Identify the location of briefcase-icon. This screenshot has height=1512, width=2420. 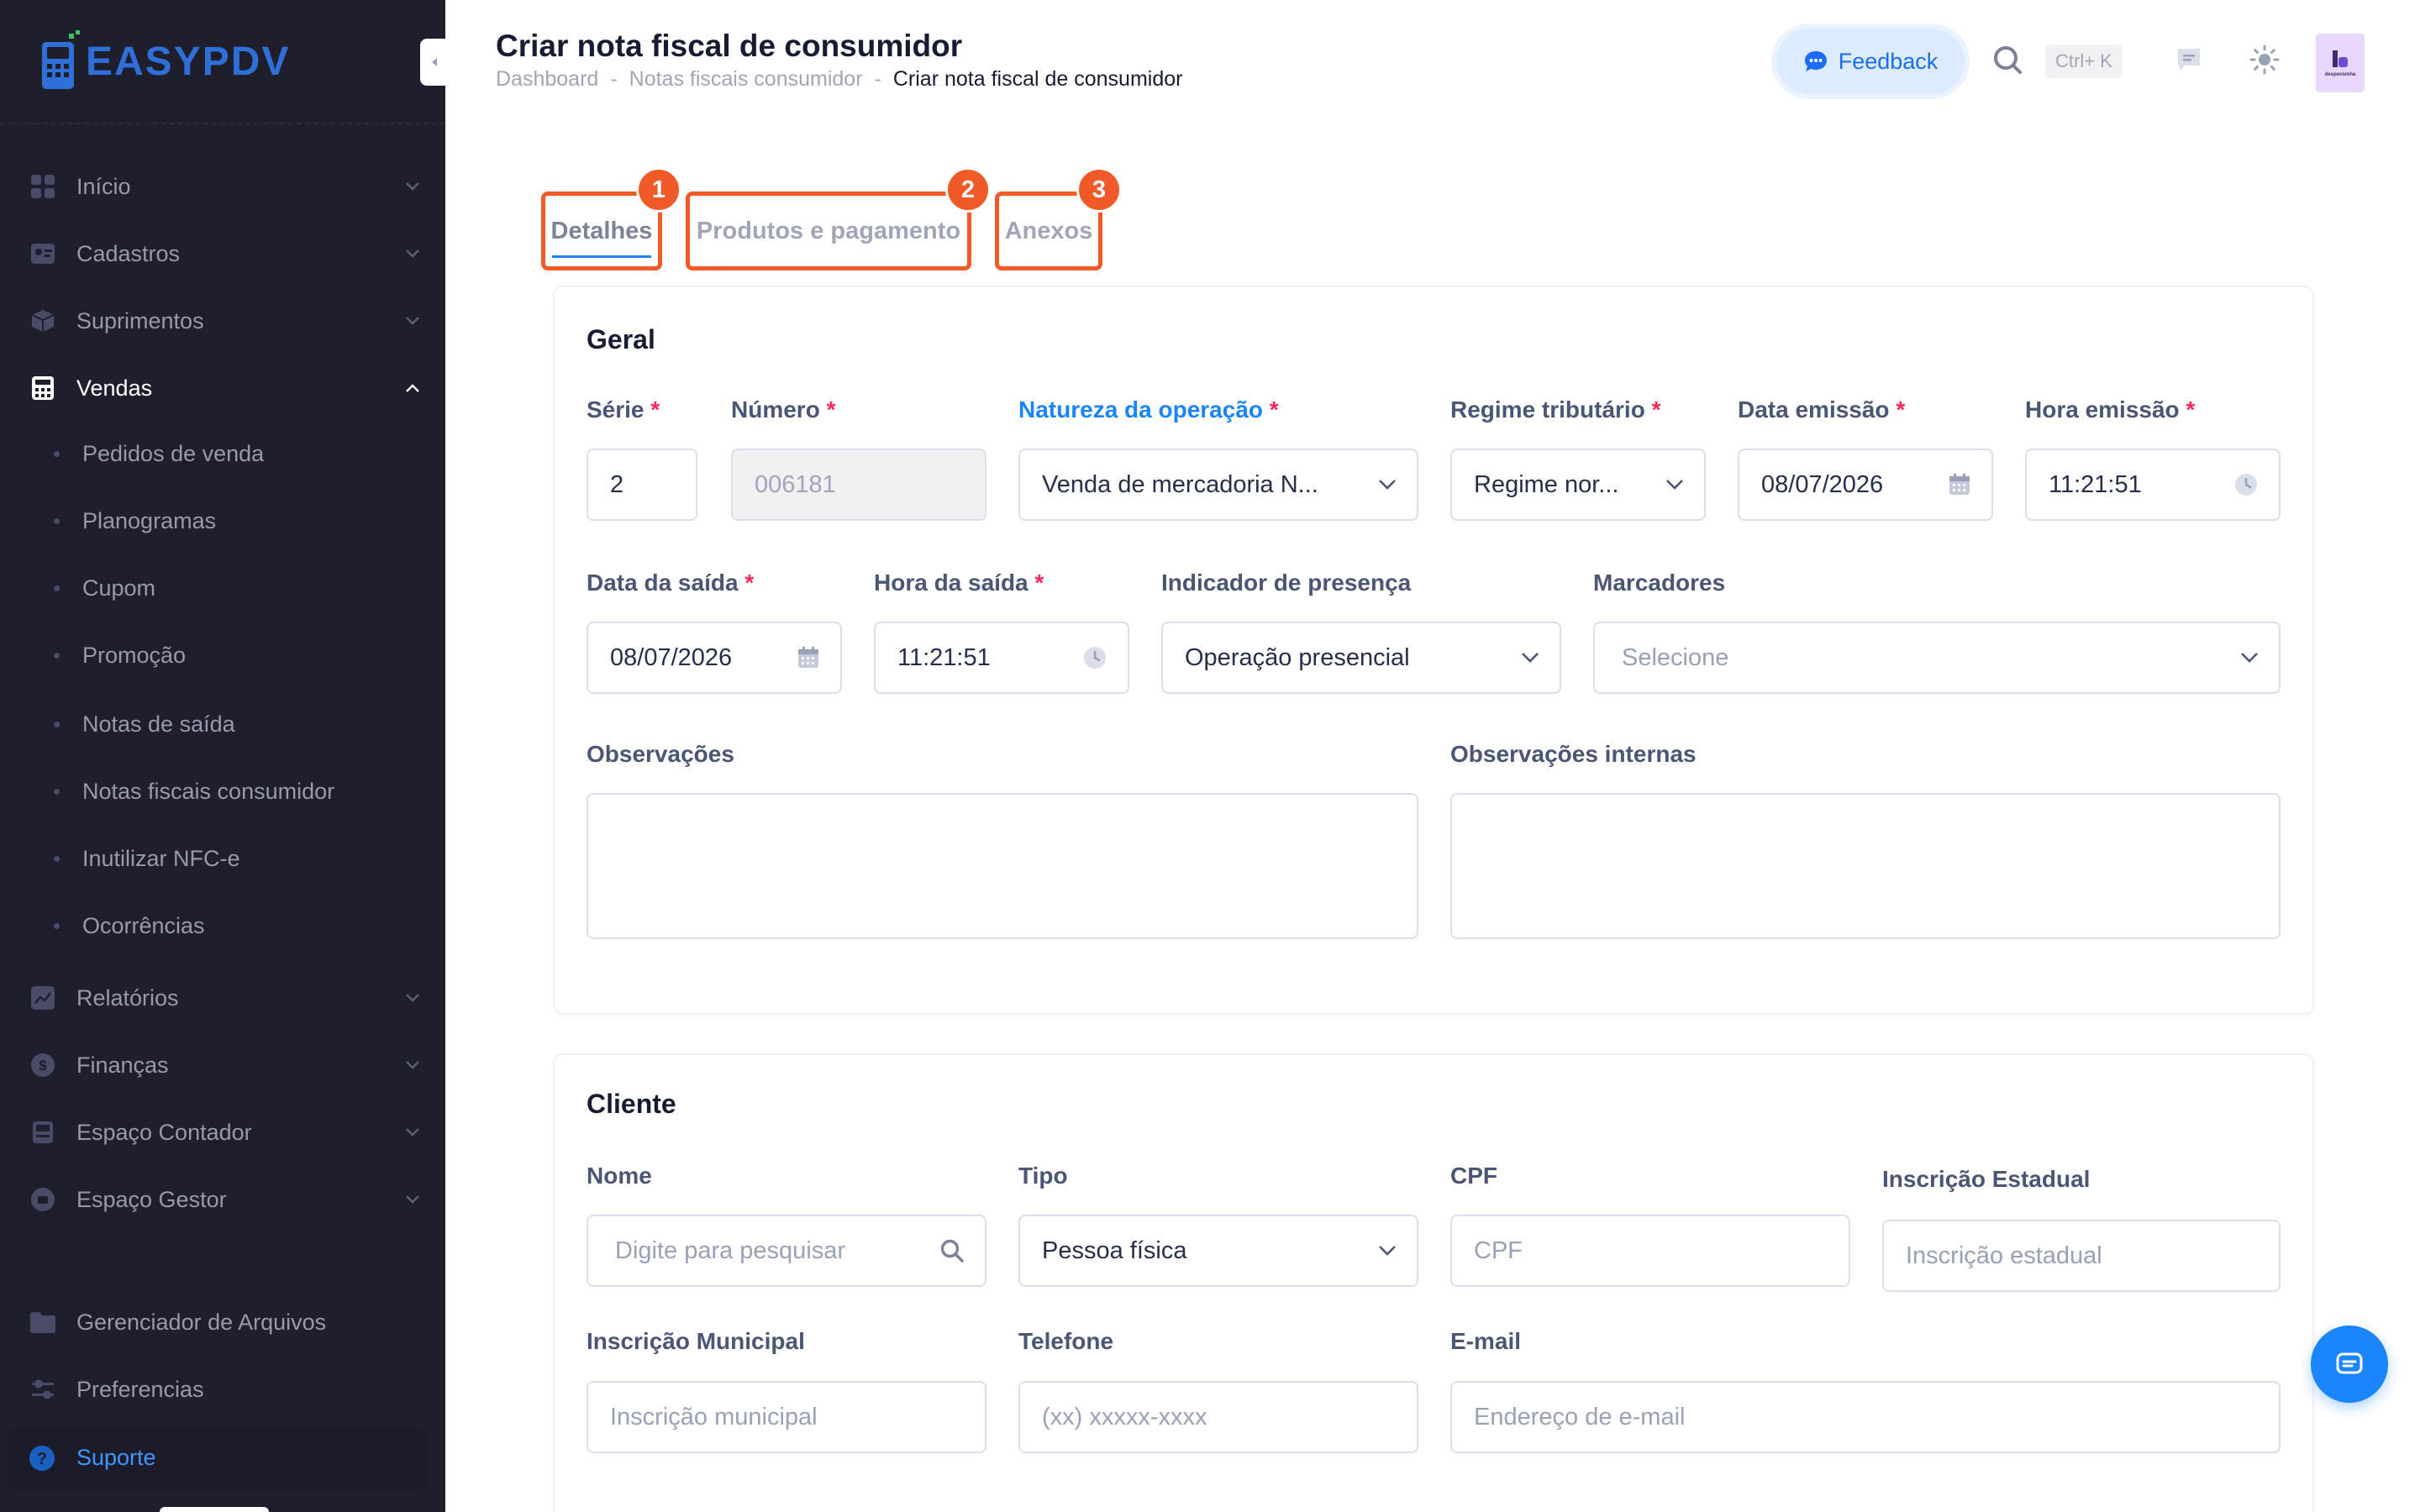
(43, 1199).